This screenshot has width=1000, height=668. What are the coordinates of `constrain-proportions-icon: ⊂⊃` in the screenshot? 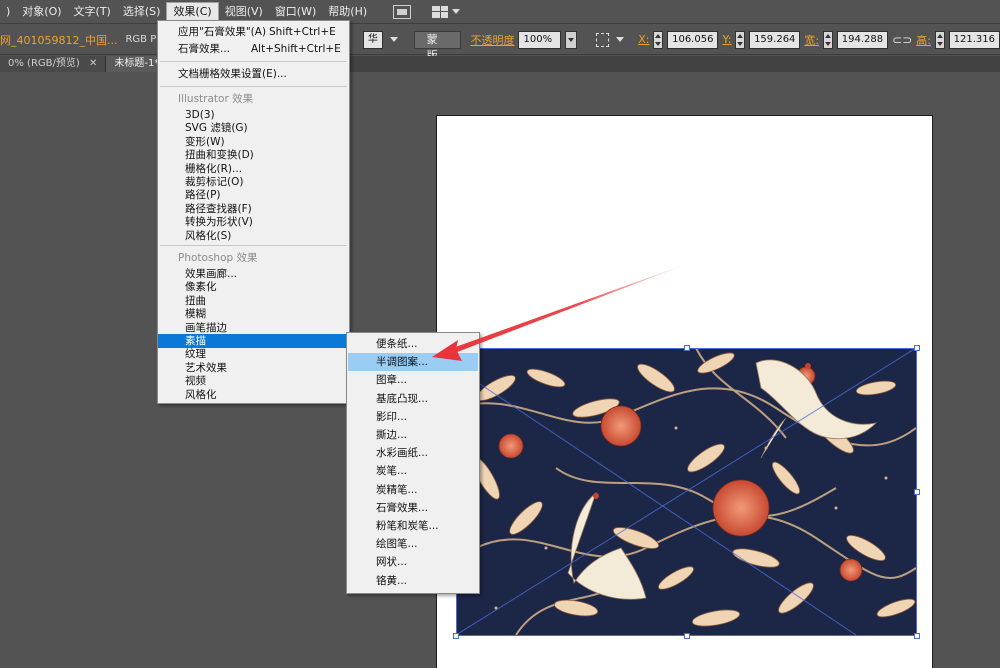 It's located at (902, 40).